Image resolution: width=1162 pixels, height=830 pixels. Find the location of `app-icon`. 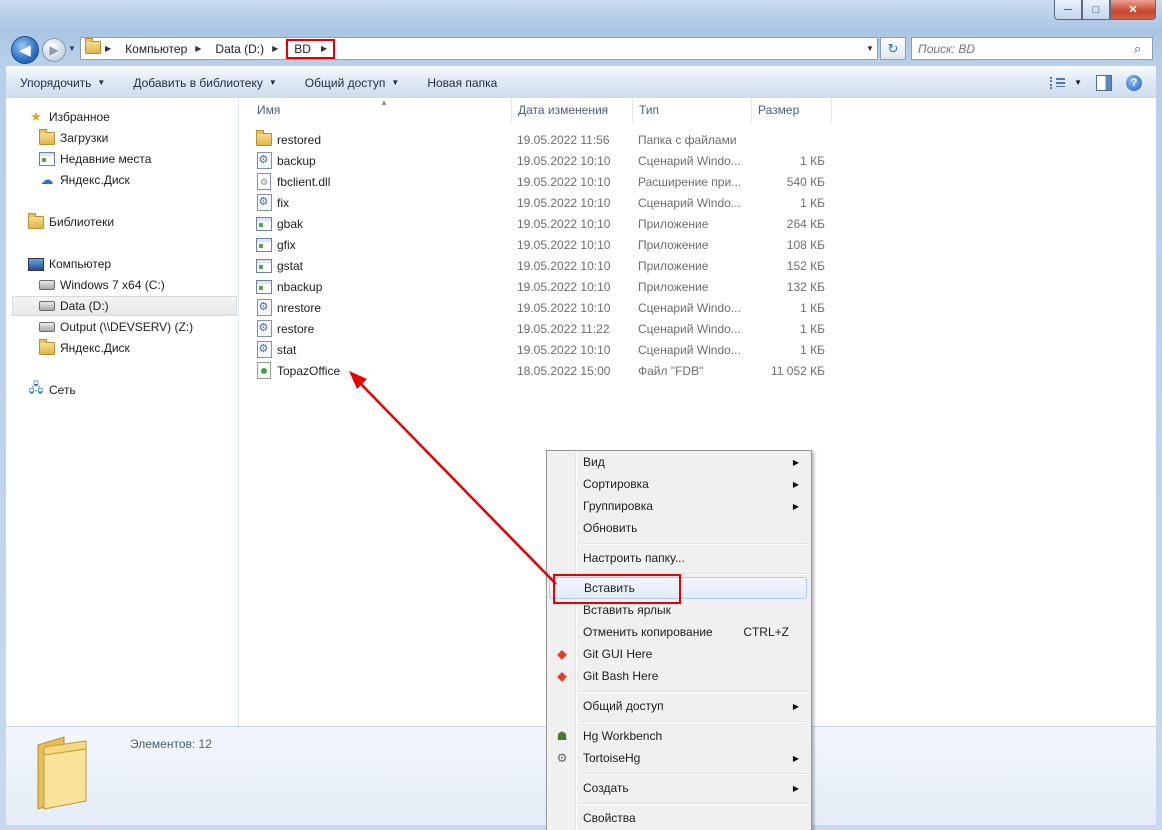

app-icon is located at coordinates (264, 224).